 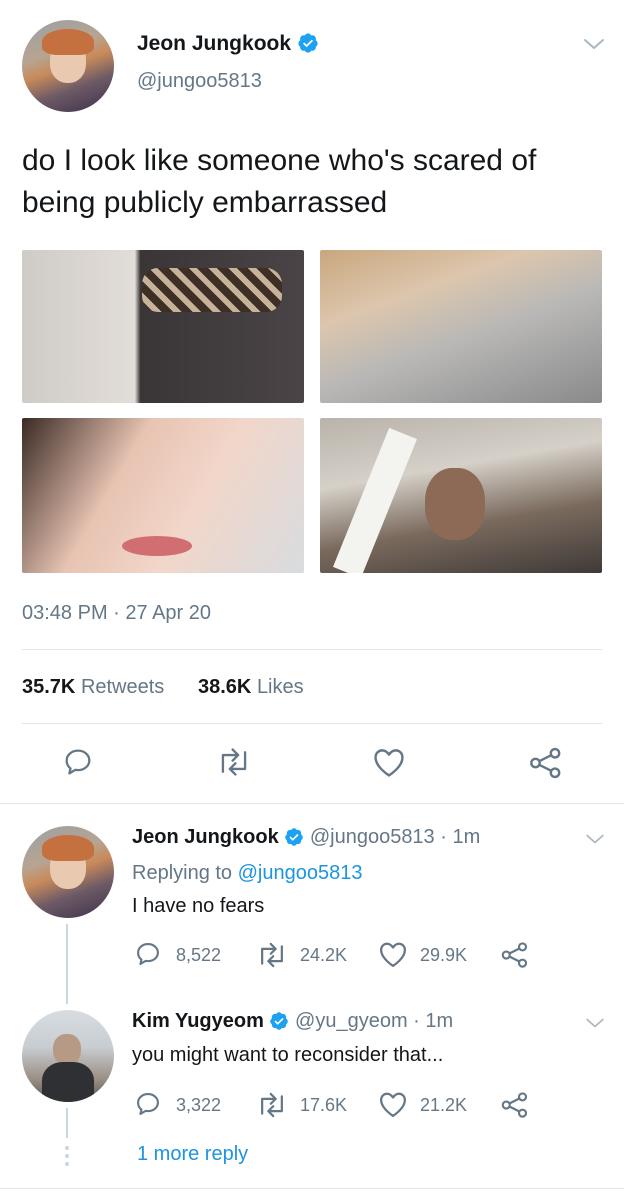 What do you see at coordinates (116, 613) in the screenshot?
I see `tweet-timestamp: 03:48 PM · 27 Apr 20` at bounding box center [116, 613].